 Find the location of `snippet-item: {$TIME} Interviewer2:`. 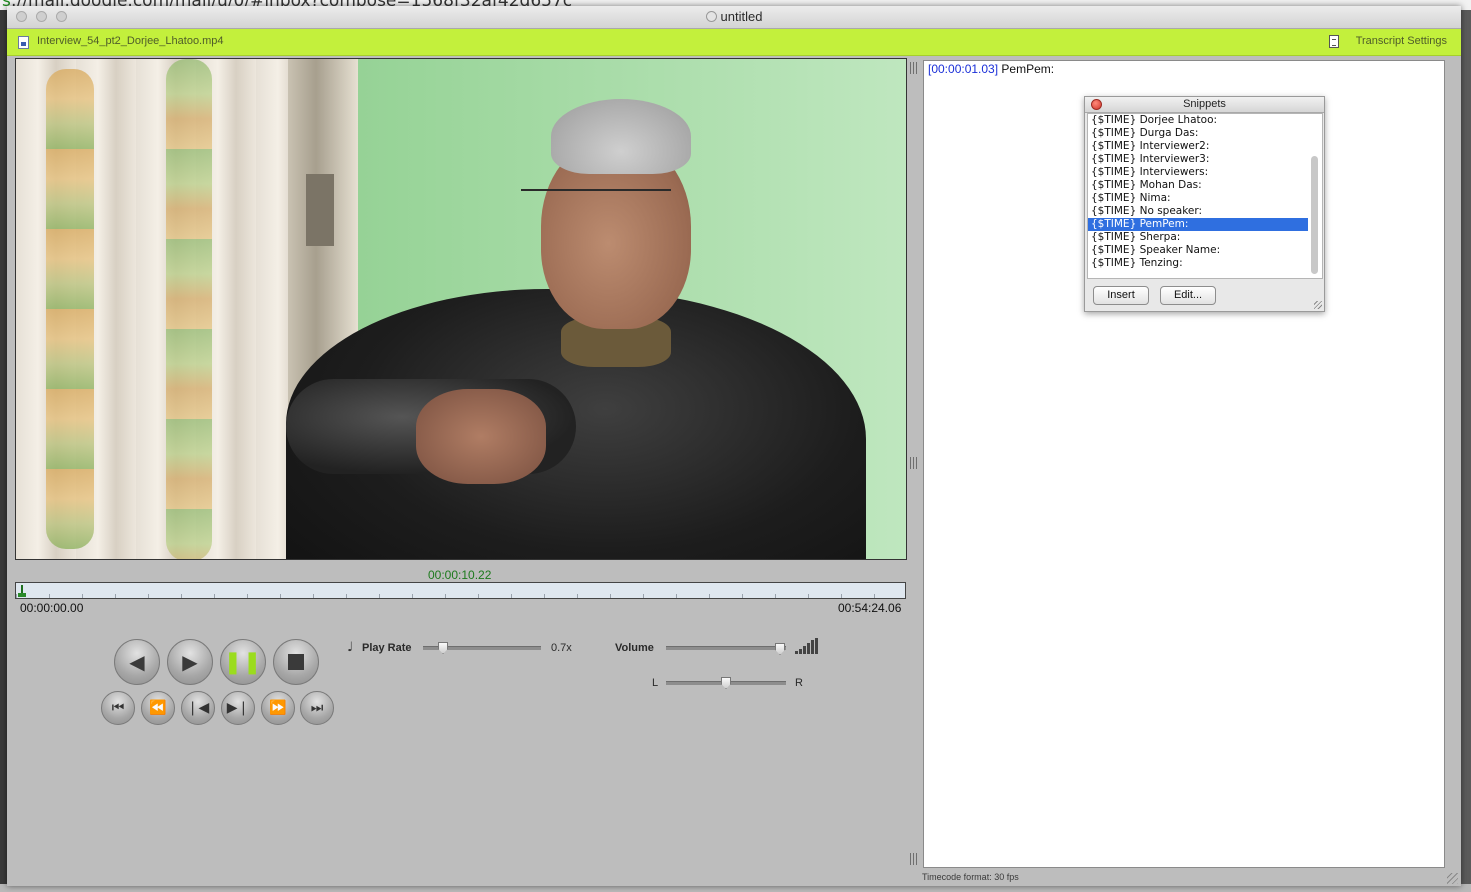

snippet-item: {$TIME} Interviewer2: is located at coordinates (1205, 146).